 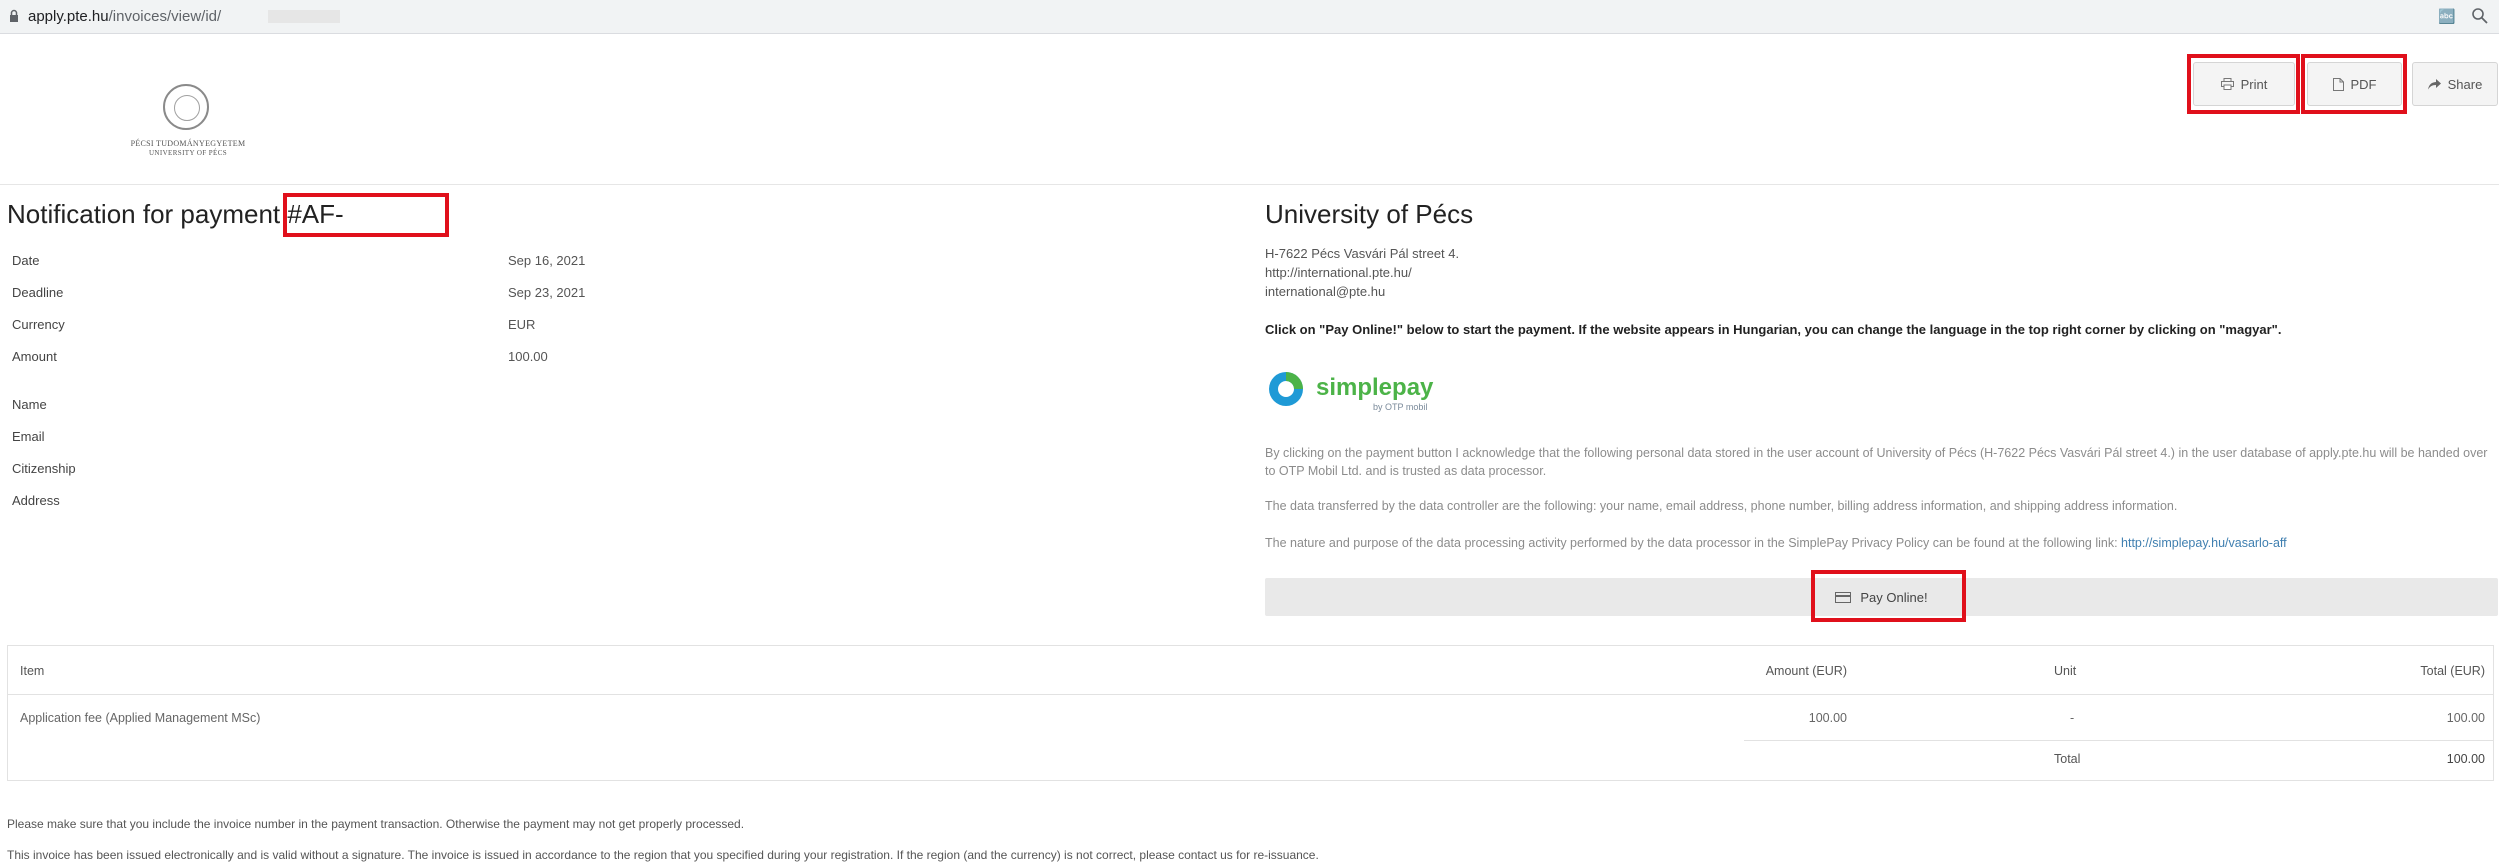 What do you see at coordinates (304, 16) in the screenshot?
I see `redacted-id` at bounding box center [304, 16].